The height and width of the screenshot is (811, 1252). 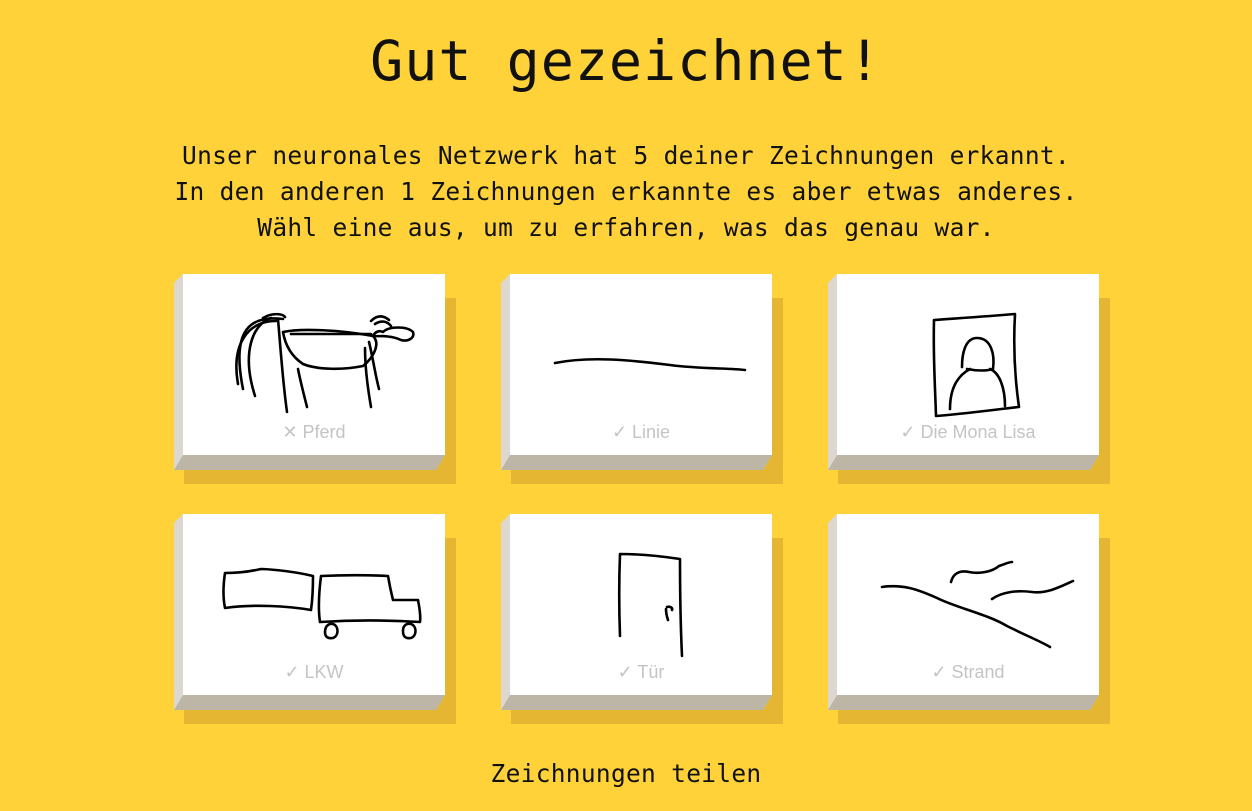 I want to click on drawing-label: ✕ Pferd, so click(x=314, y=432).